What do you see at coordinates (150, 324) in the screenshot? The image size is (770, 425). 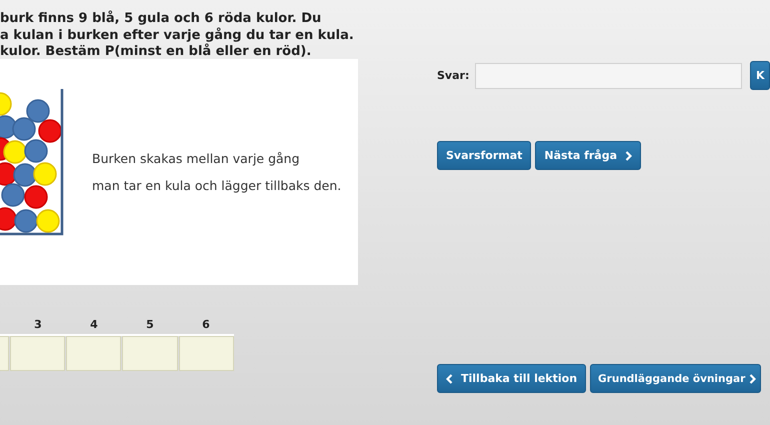 I see `step-number: 5` at bounding box center [150, 324].